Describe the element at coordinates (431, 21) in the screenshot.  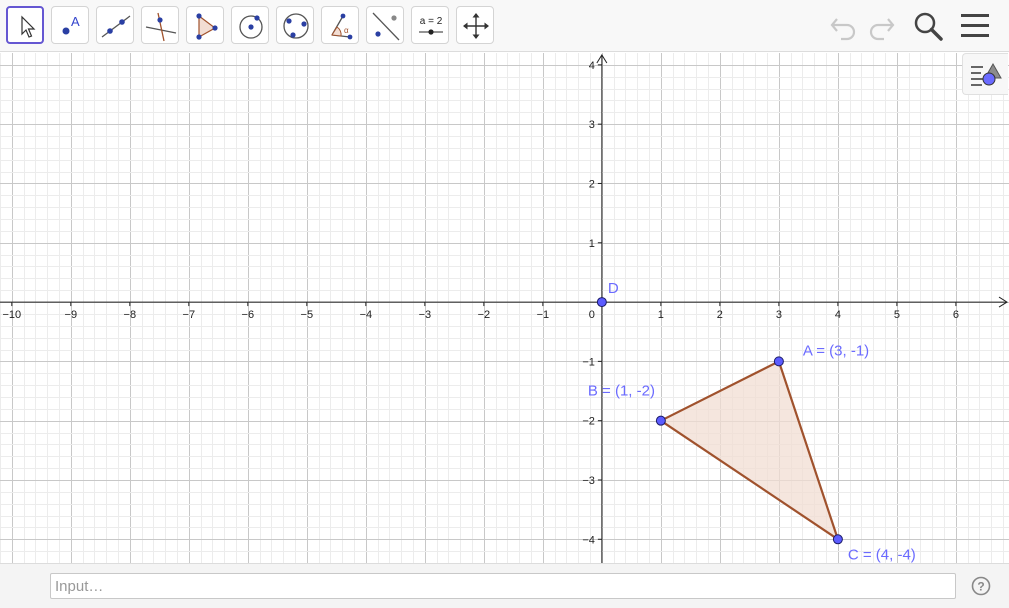
I see `slider-tool-label: a = 2` at that location.